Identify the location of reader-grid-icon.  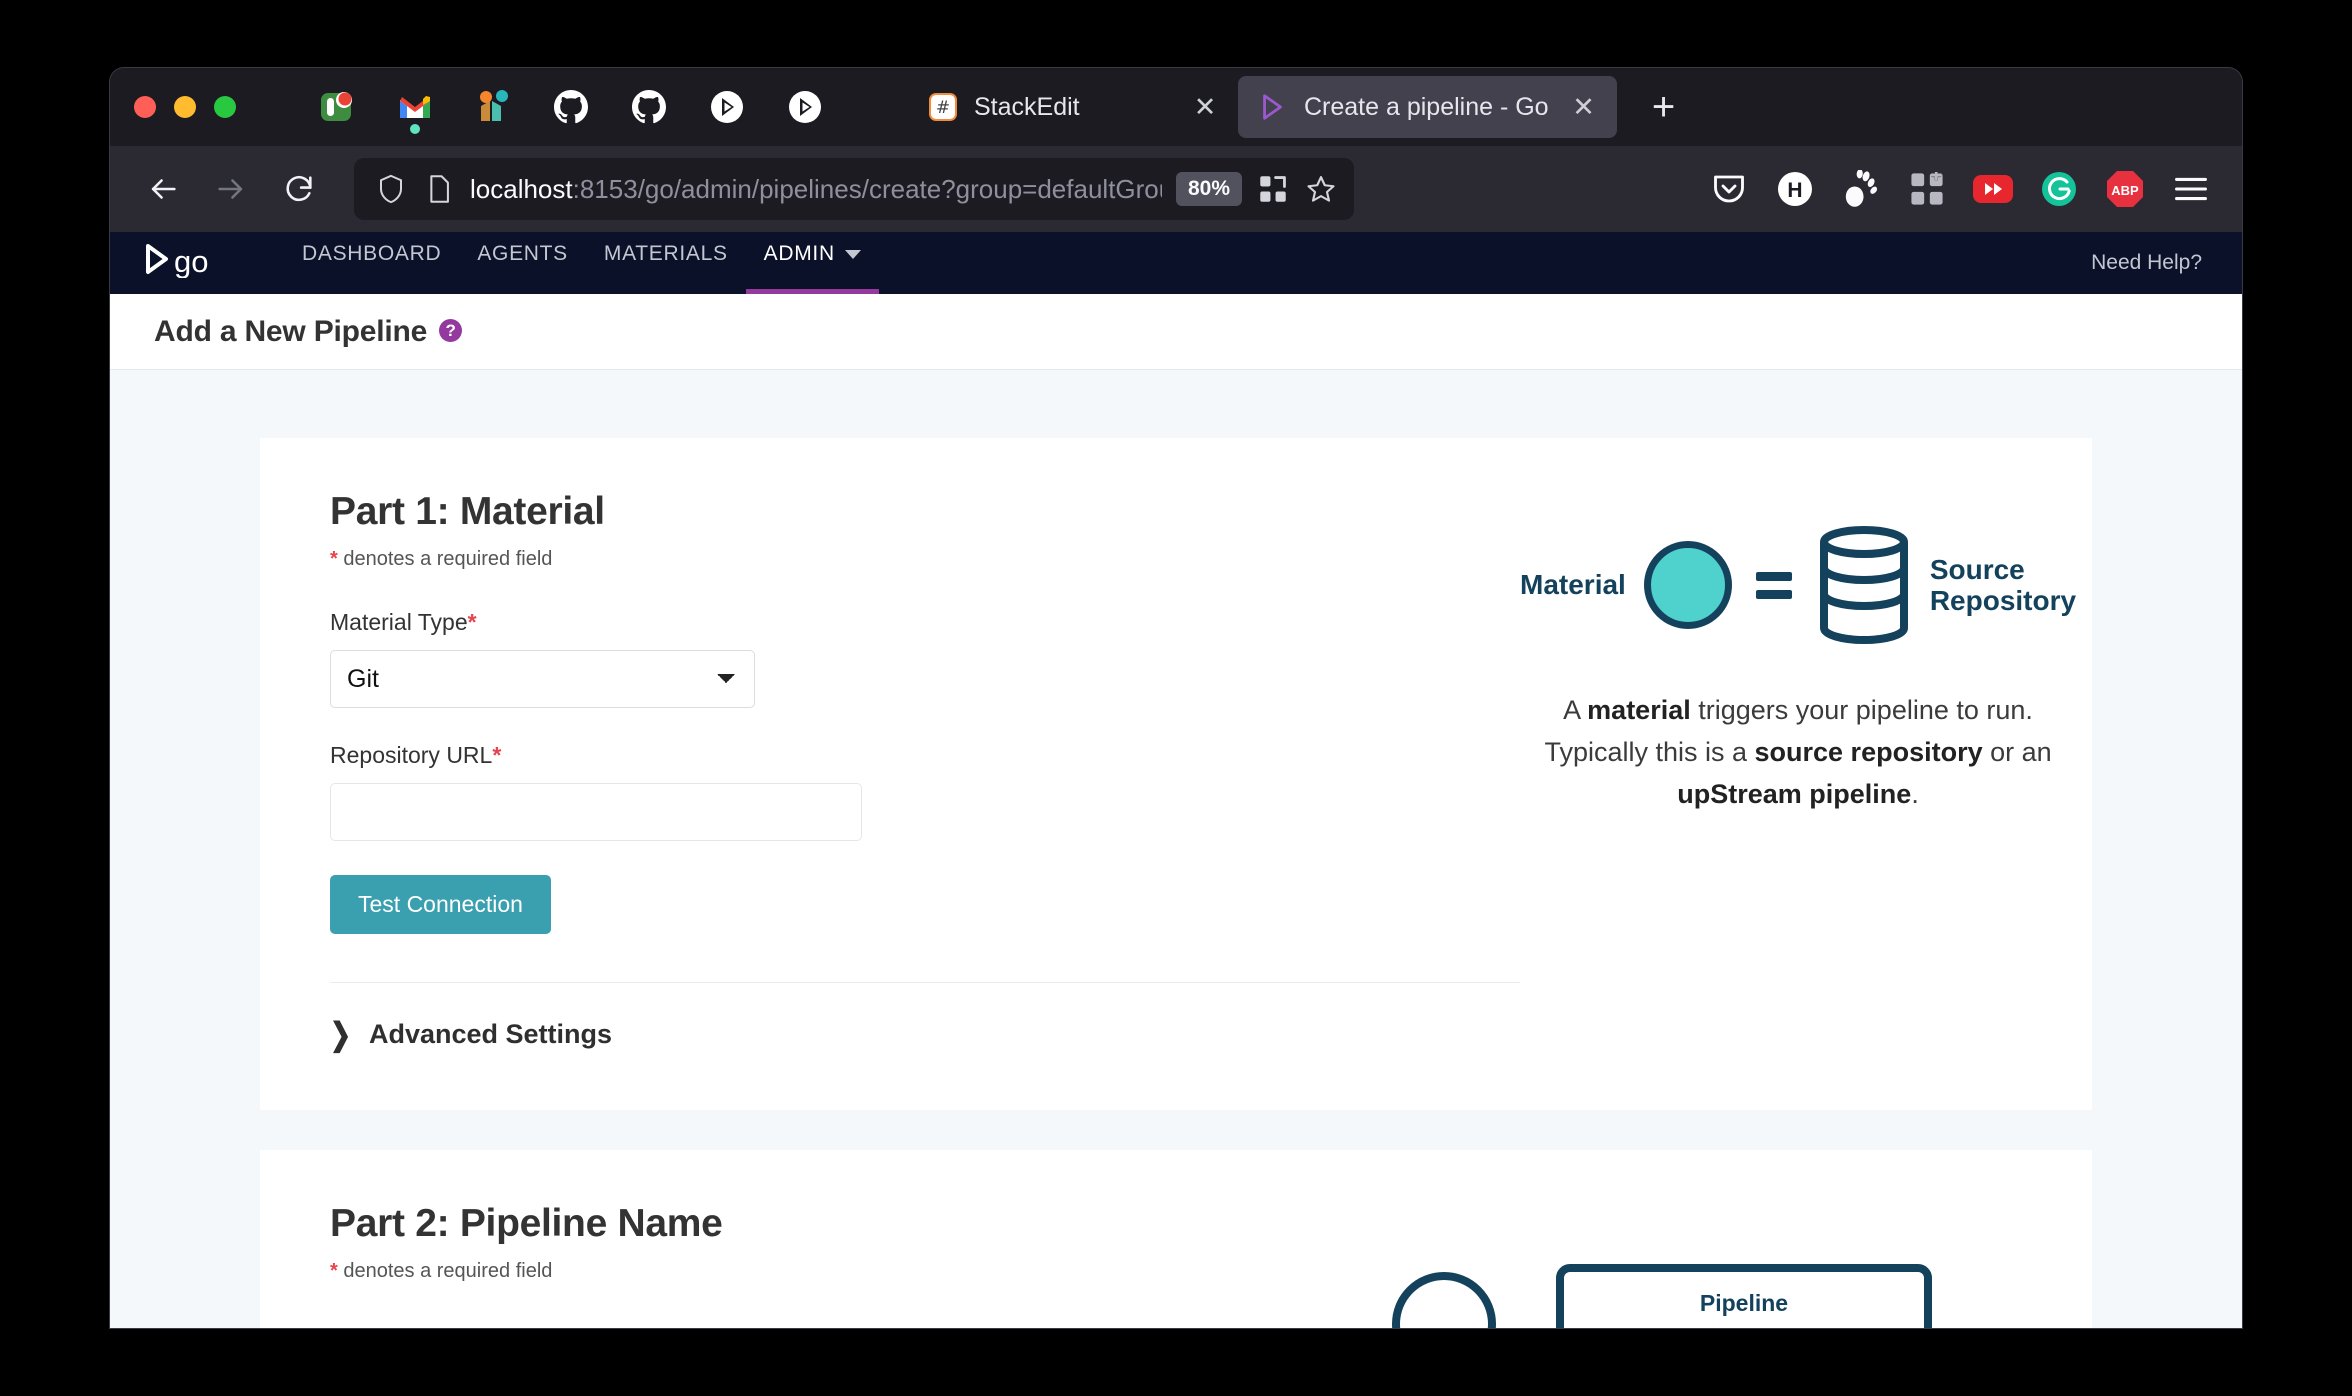
(1273, 189).